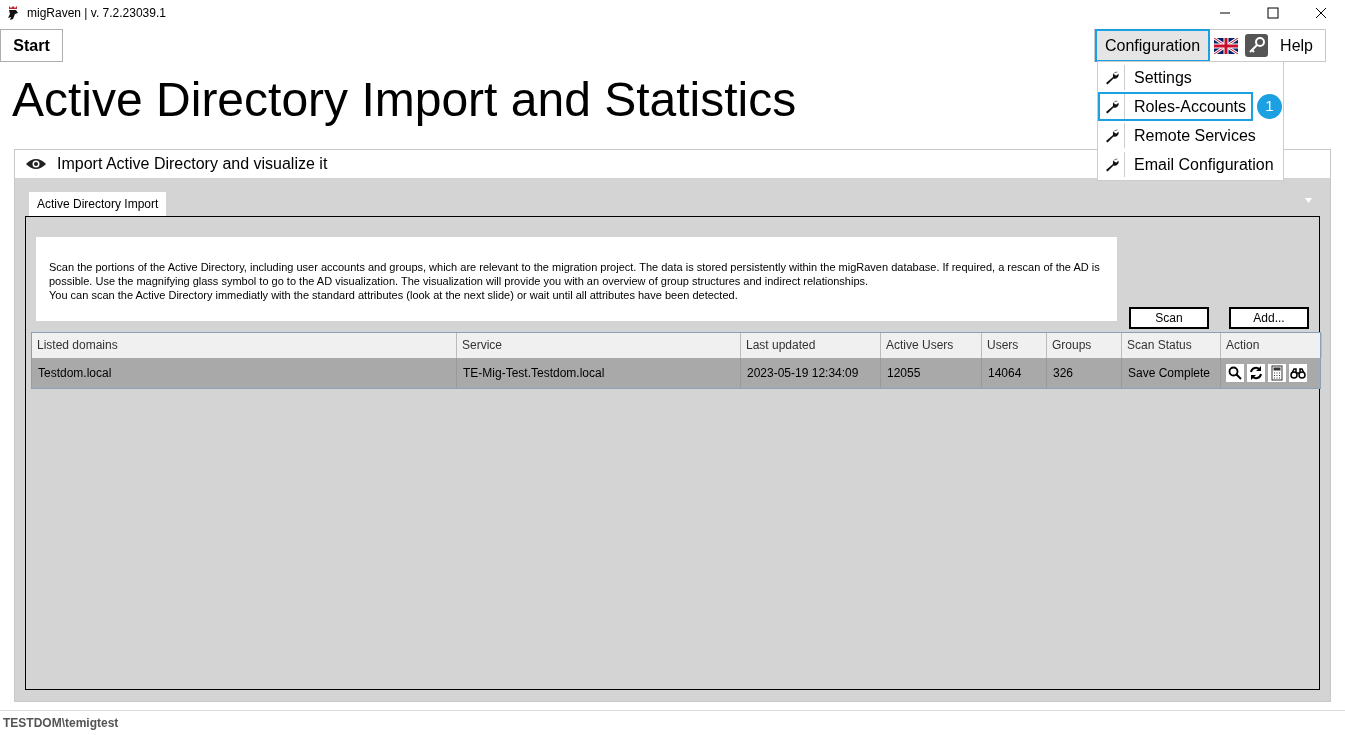 This screenshot has height=735, width=1345. What do you see at coordinates (1152, 45) in the screenshot?
I see `configuration-menu-button: Configuration` at bounding box center [1152, 45].